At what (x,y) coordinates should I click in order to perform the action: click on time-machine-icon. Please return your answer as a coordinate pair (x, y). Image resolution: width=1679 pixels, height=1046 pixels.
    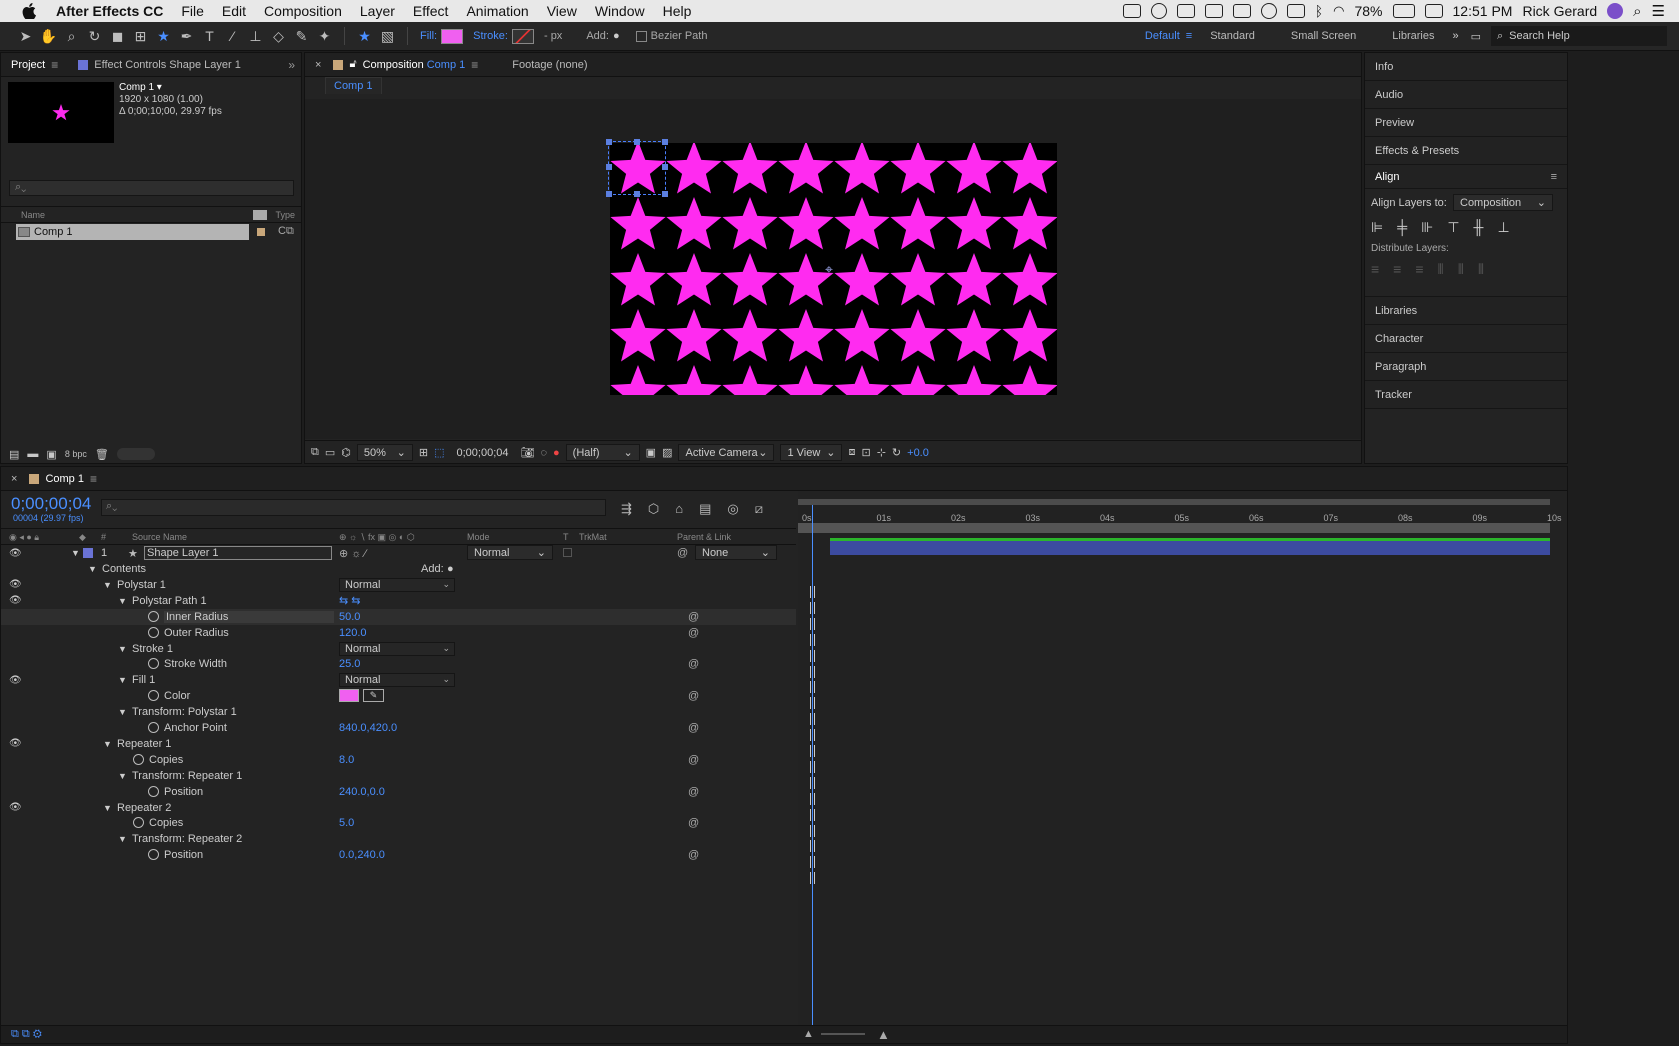
    Looking at the image, I should click on (1268, 11).